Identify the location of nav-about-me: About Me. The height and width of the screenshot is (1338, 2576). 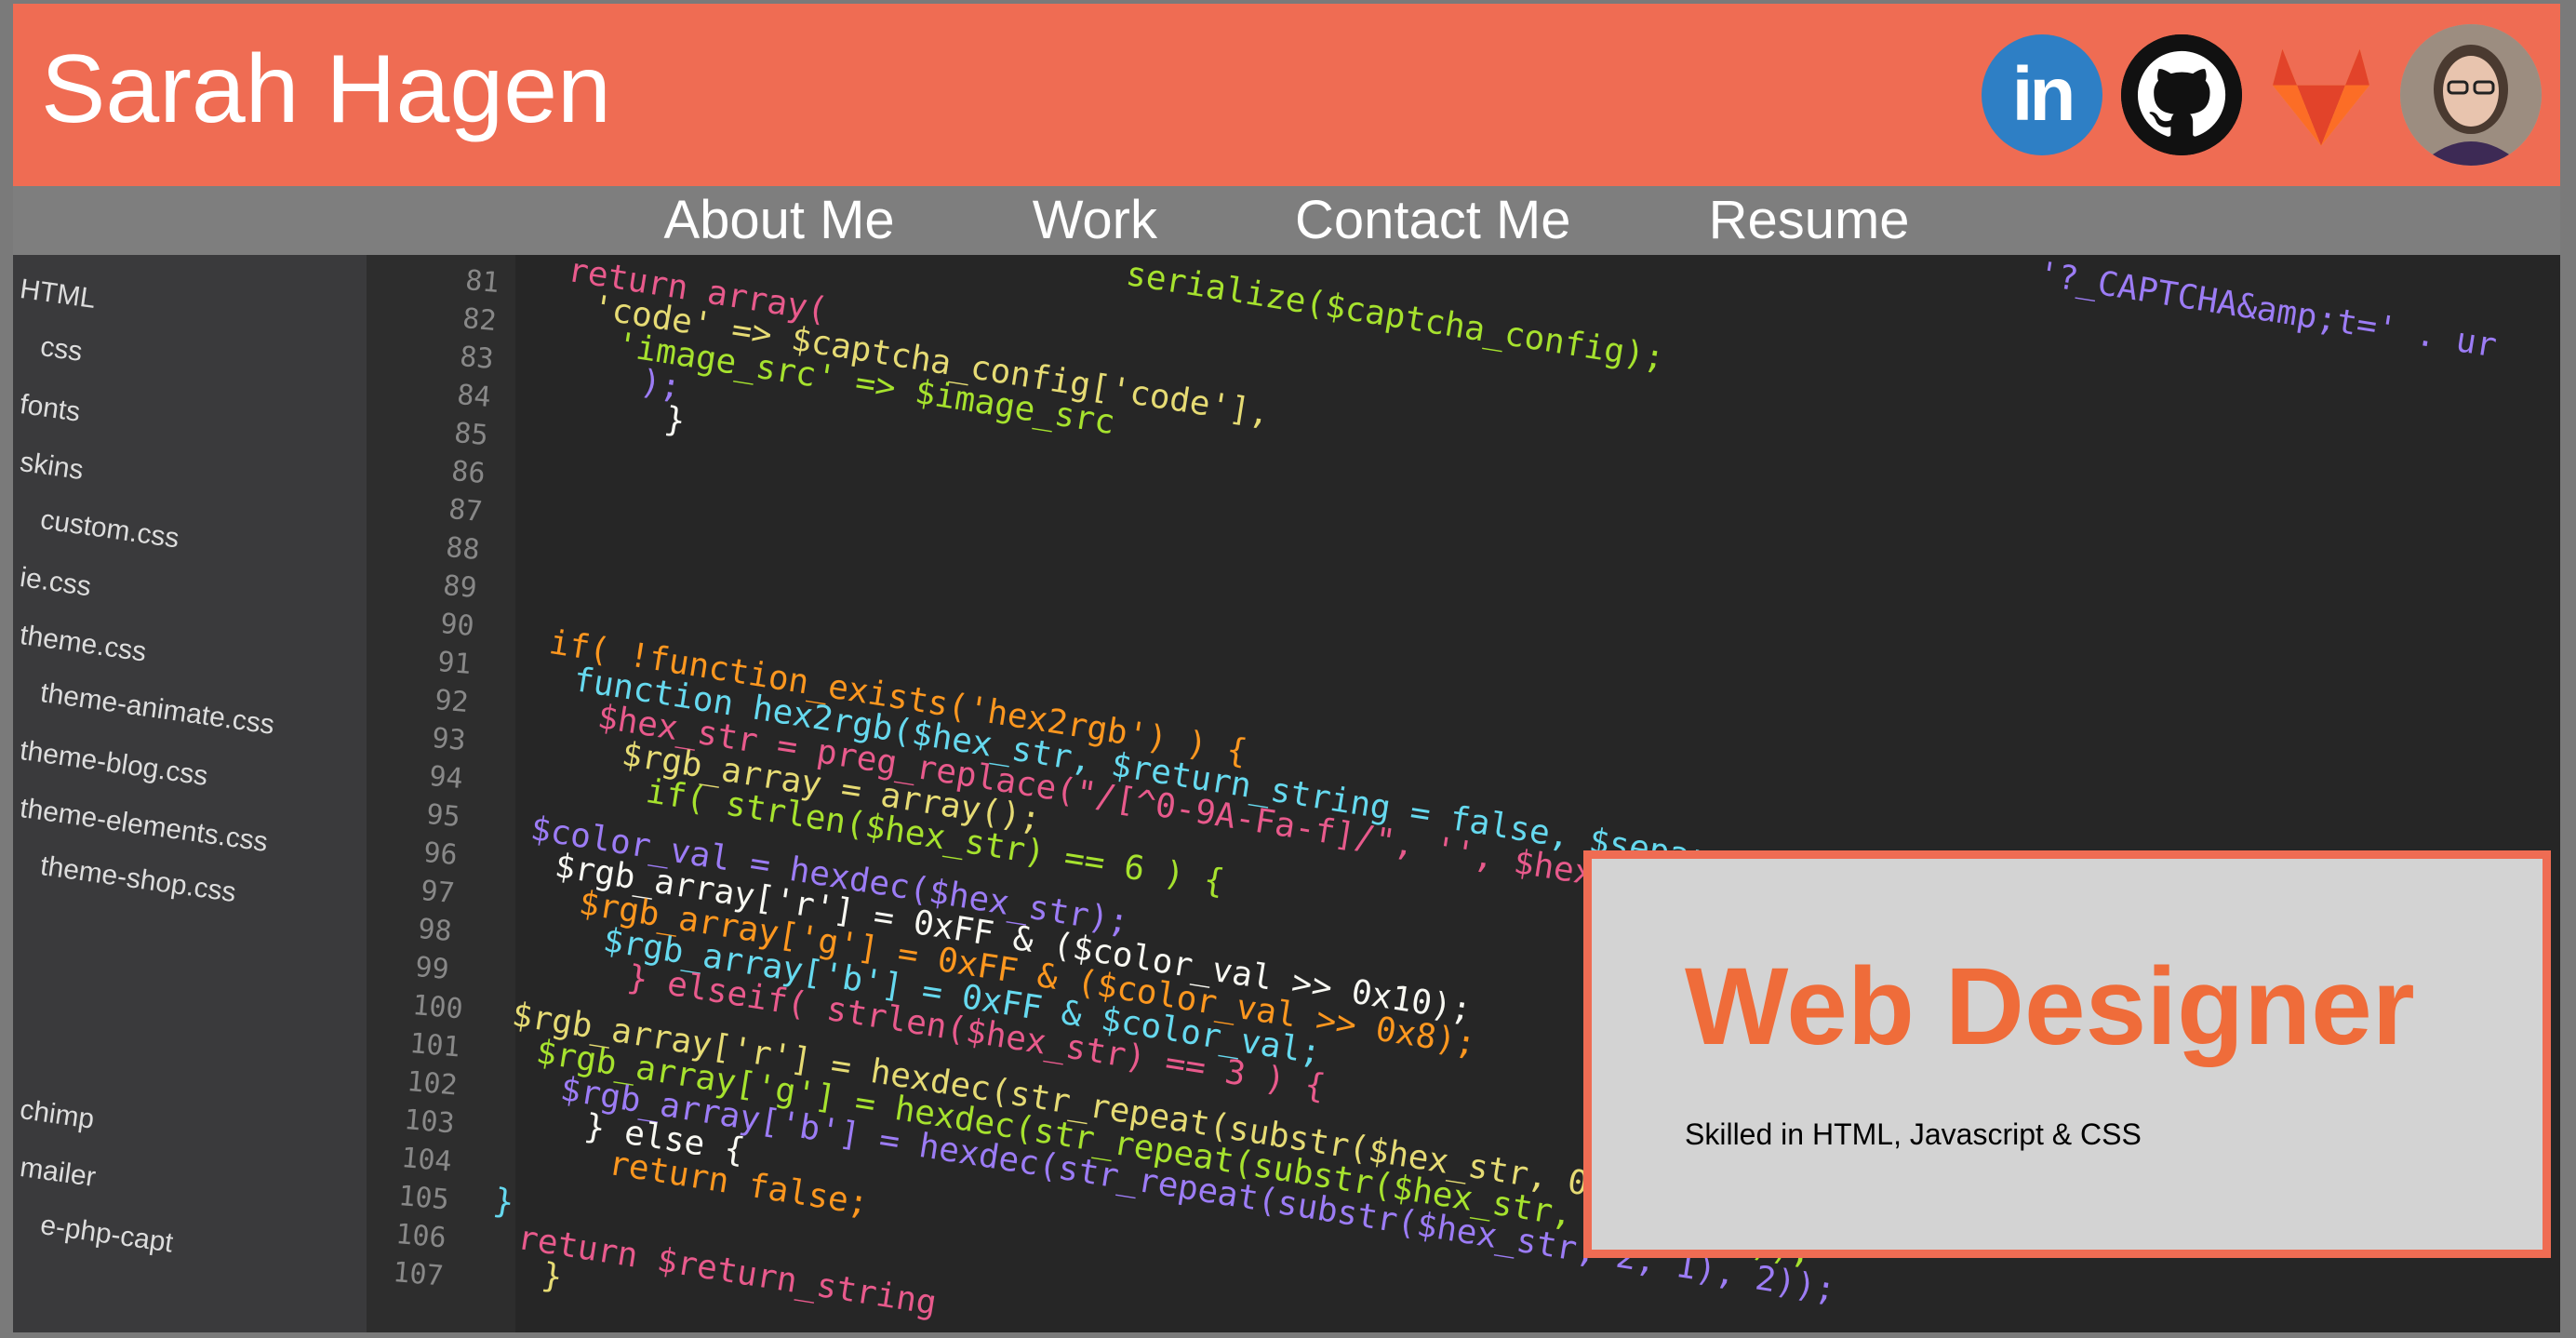
(778, 221).